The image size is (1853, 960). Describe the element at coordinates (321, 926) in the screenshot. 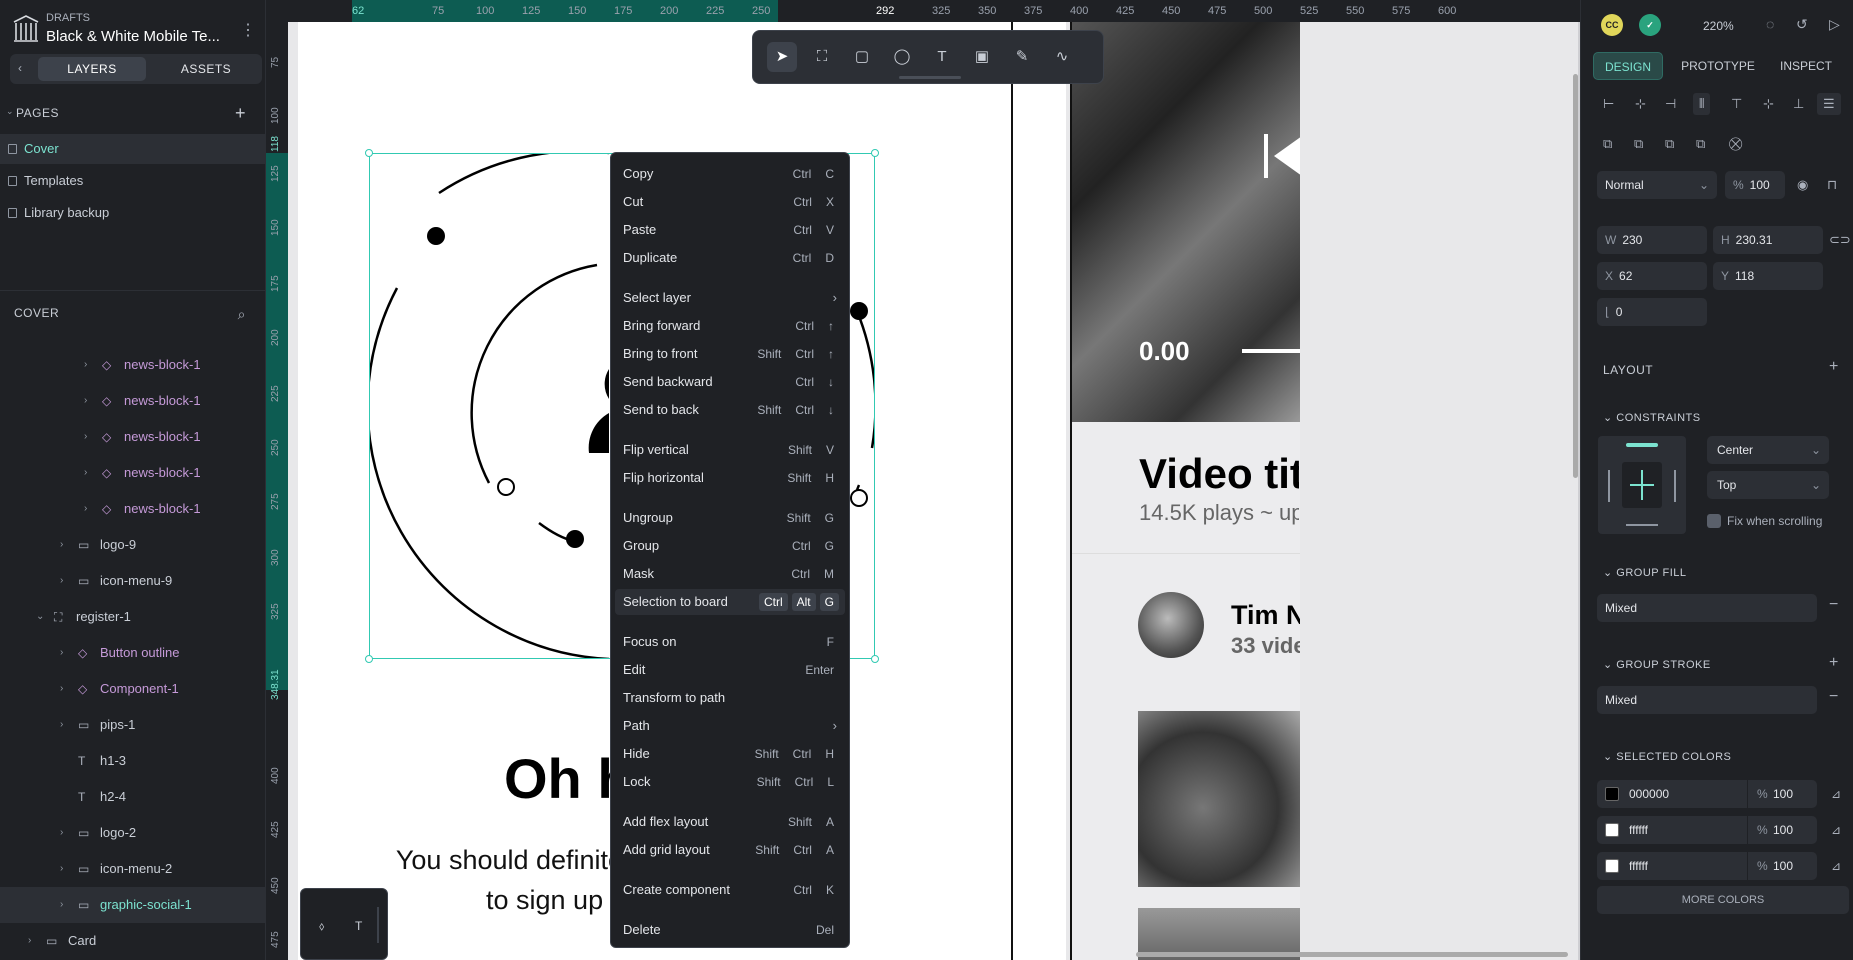

I see `color-palette-icon: ⬨` at that location.